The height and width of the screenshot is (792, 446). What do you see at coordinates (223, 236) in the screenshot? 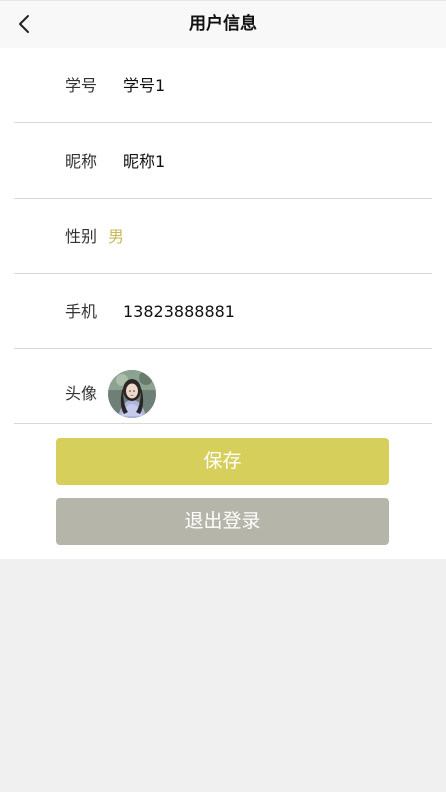
I see `gender-row: 性别 男` at bounding box center [223, 236].